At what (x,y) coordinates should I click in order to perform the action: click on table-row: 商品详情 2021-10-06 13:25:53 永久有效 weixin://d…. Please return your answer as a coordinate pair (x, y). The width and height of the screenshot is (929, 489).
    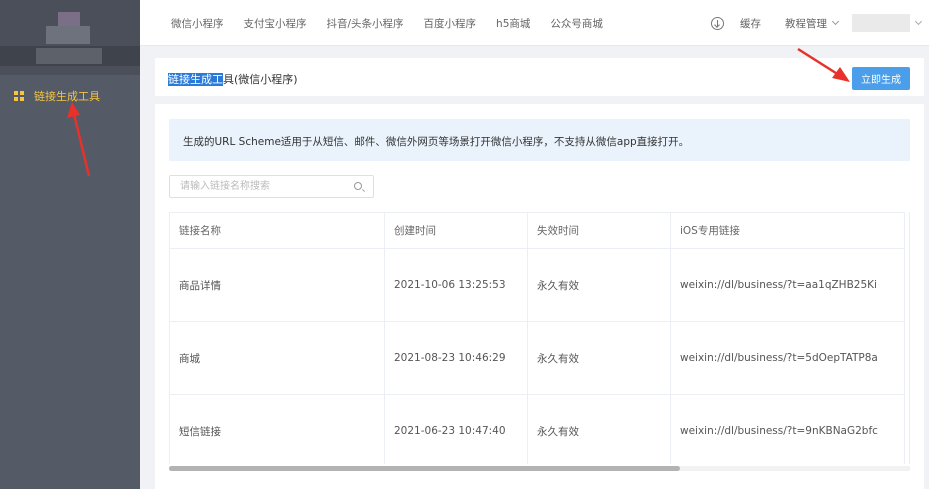
    Looking at the image, I should click on (537, 285).